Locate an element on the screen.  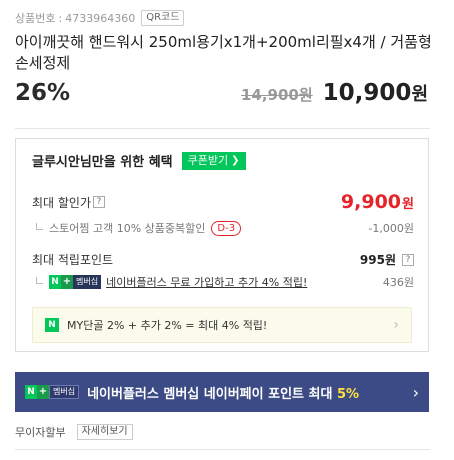
store-coupon-label-wrap: 스토어찜 고객 10% 상품중복할인 D-3 is located at coordinates (137, 228).